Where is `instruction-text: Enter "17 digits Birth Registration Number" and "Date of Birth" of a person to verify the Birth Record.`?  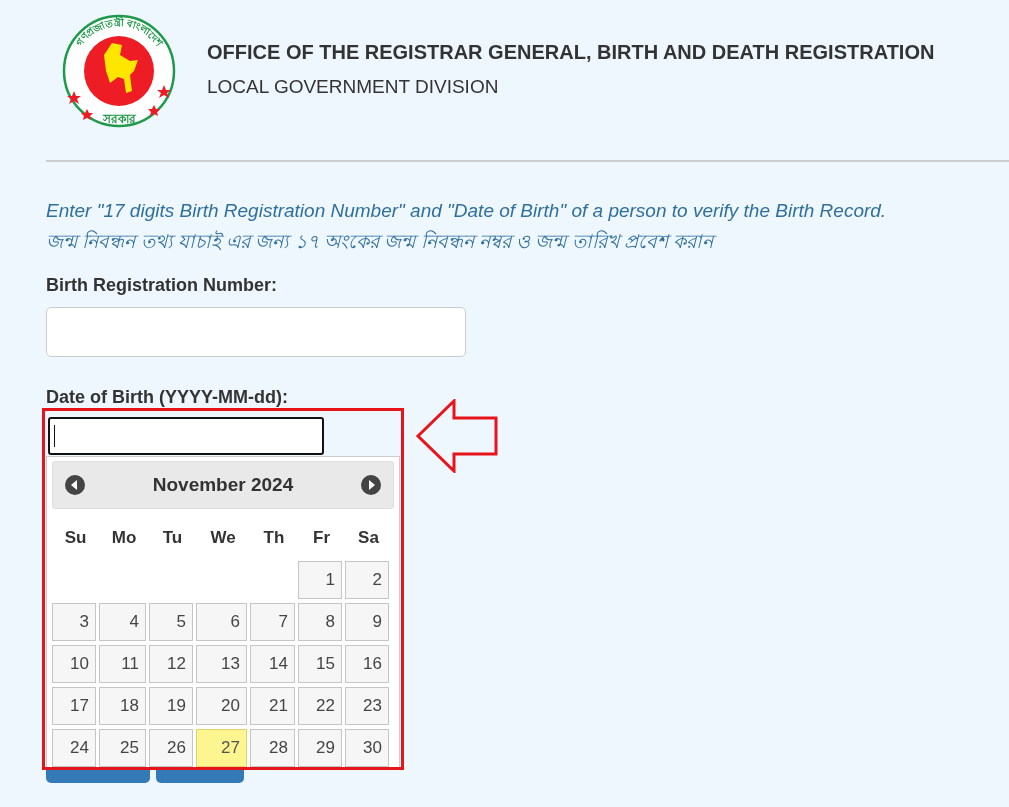
instruction-text: Enter "17 digits Birth Registration Number" and "Date of Birth" of a person to verify the Birth Record. is located at coordinates (467, 211).